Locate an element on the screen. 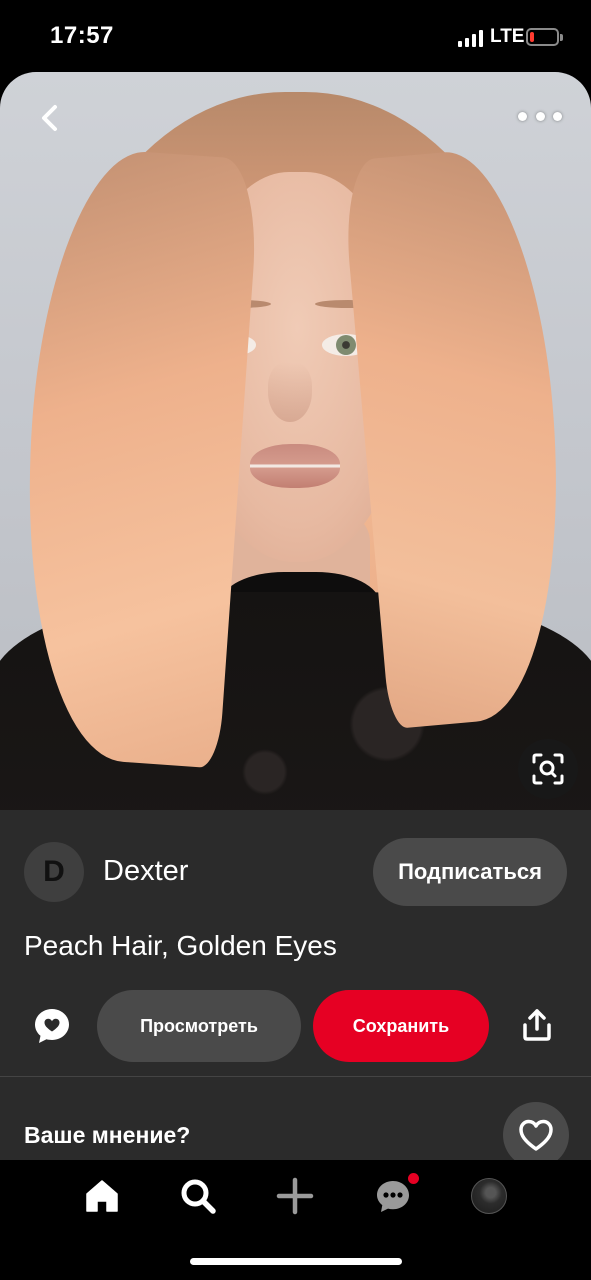  more-options-button is located at coordinates (540, 116).